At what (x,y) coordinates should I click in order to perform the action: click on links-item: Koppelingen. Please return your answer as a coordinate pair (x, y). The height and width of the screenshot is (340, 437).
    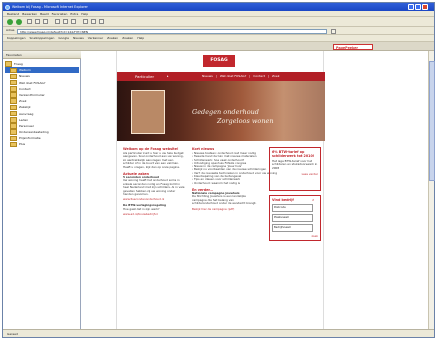
    Looking at the image, I should click on (16, 38).